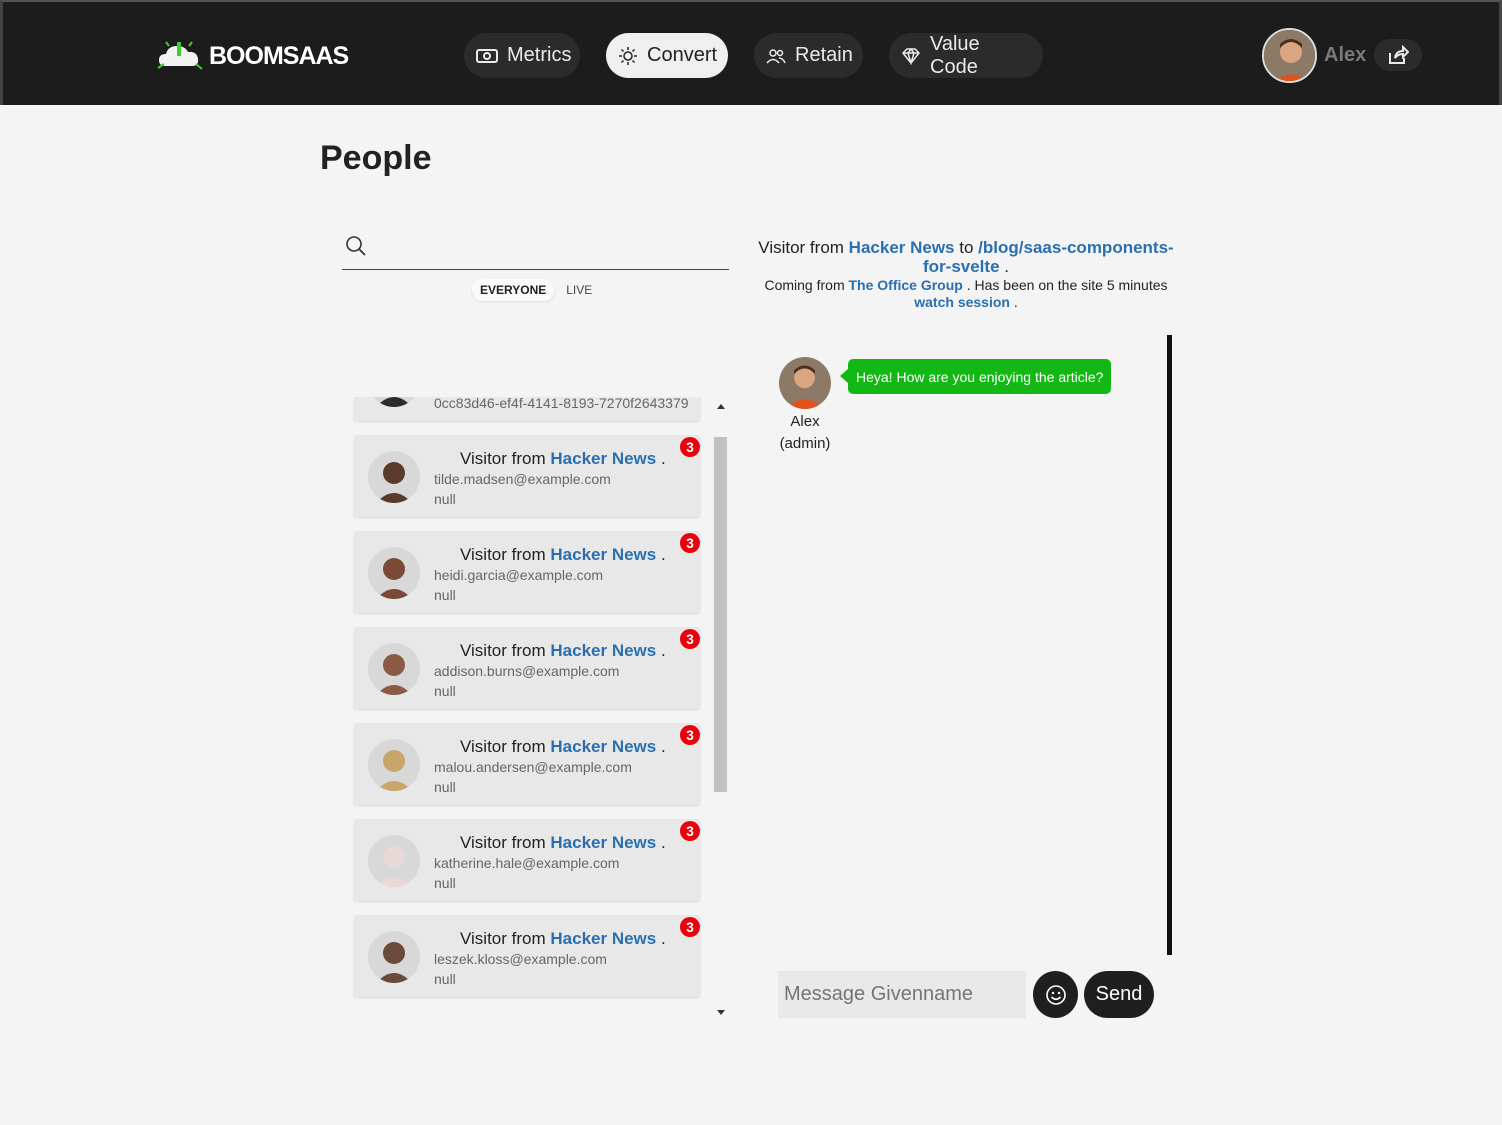  I want to click on share-icon, so click(1399, 54).